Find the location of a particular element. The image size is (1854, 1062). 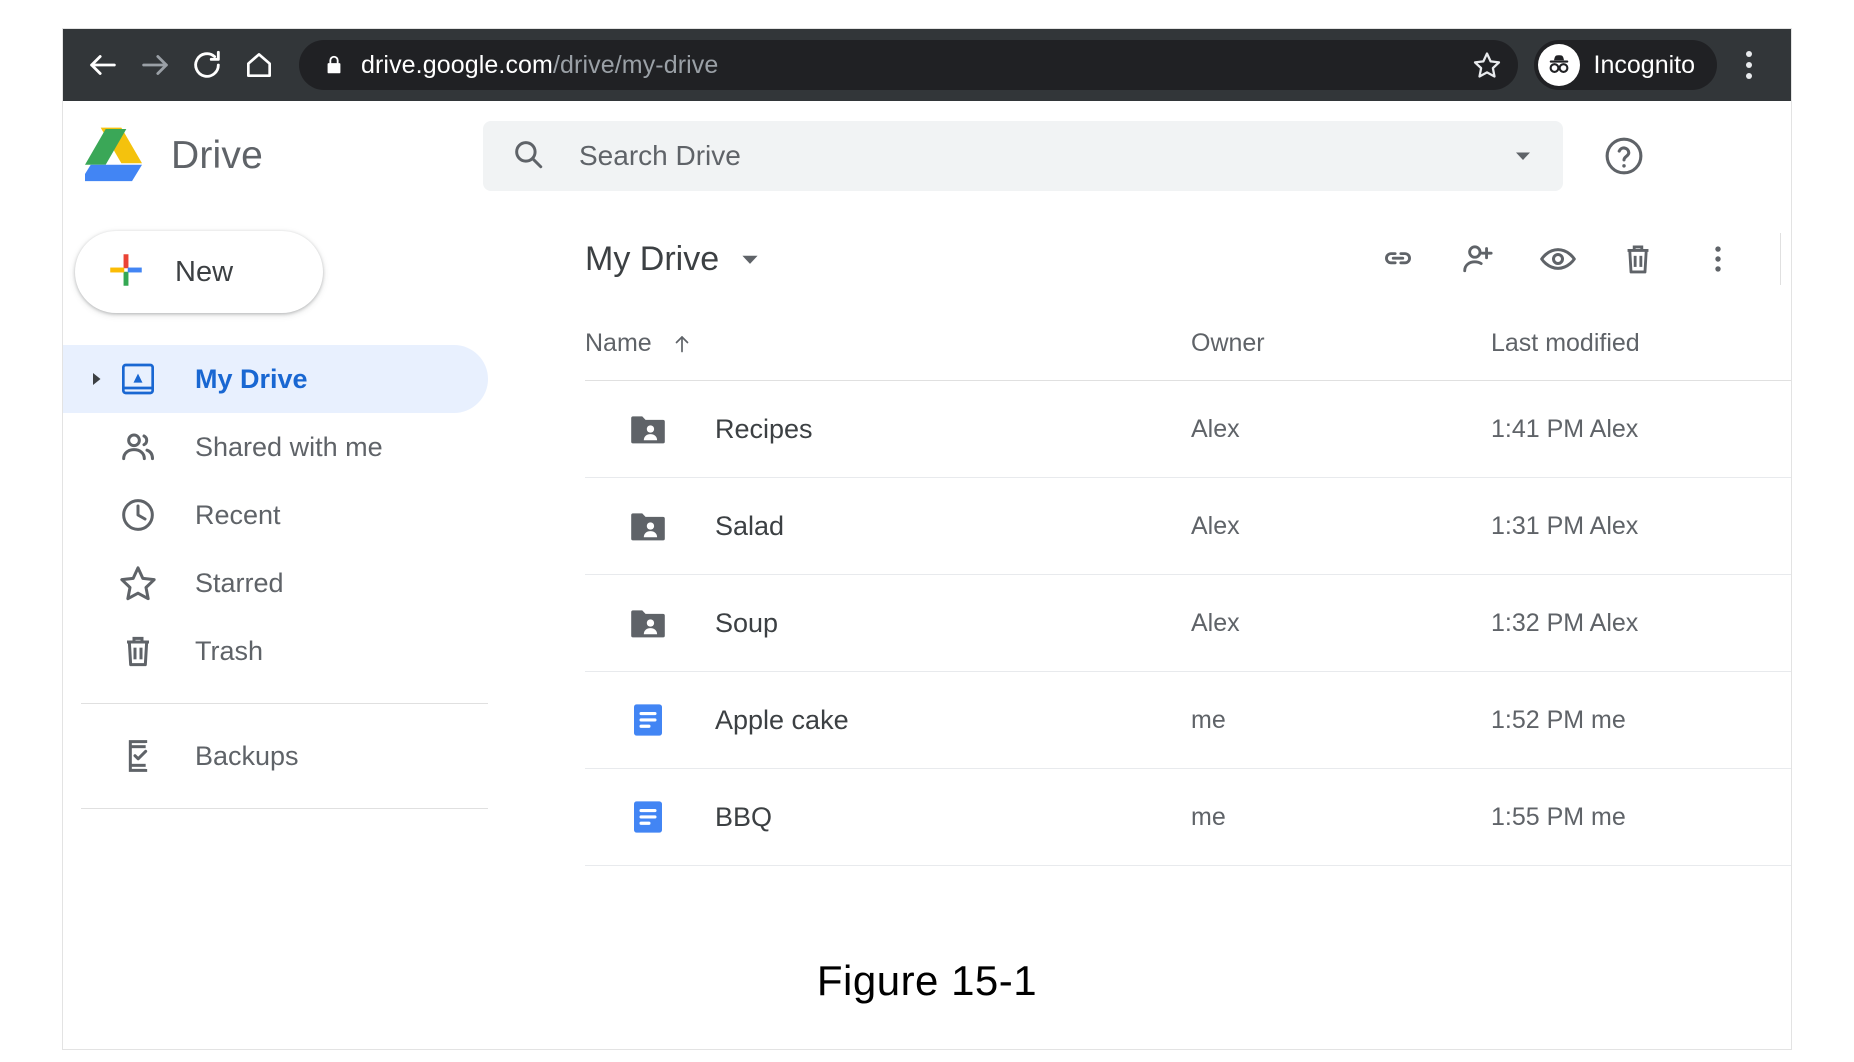

trash-icon is located at coordinates (138, 651).